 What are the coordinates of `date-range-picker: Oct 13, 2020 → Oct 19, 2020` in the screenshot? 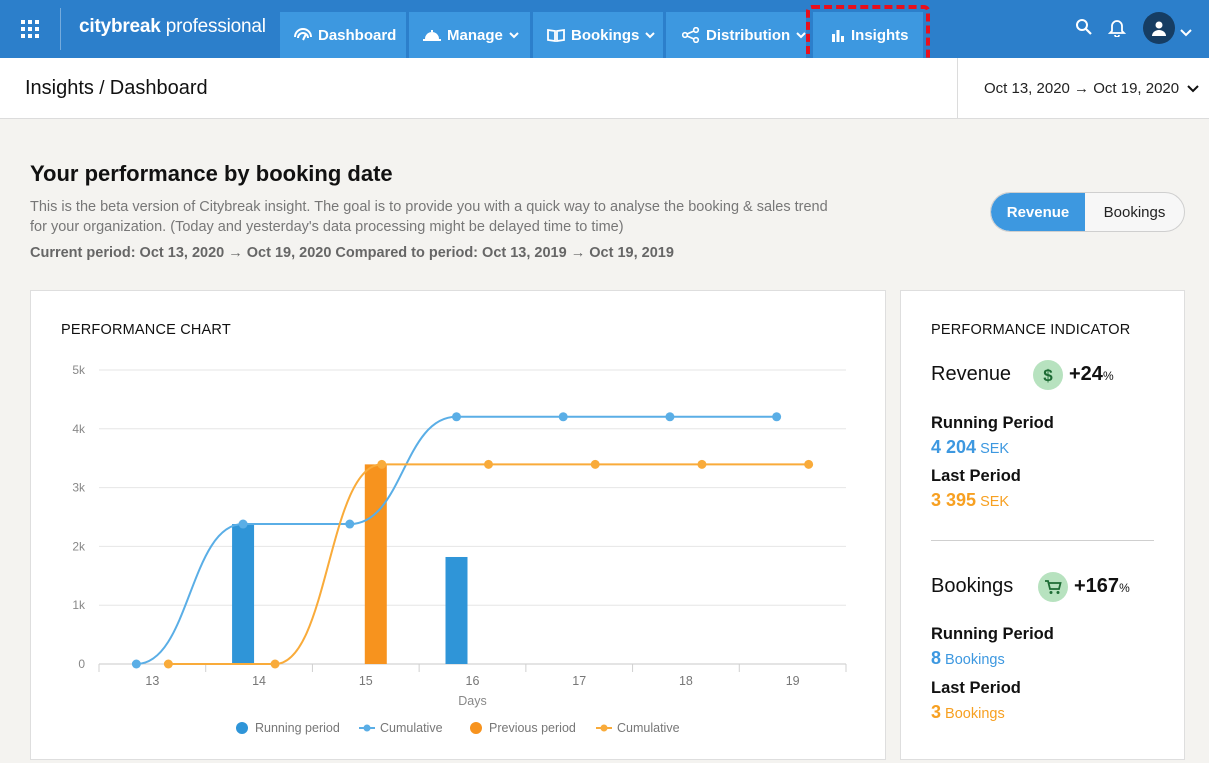 It's located at (1083, 88).